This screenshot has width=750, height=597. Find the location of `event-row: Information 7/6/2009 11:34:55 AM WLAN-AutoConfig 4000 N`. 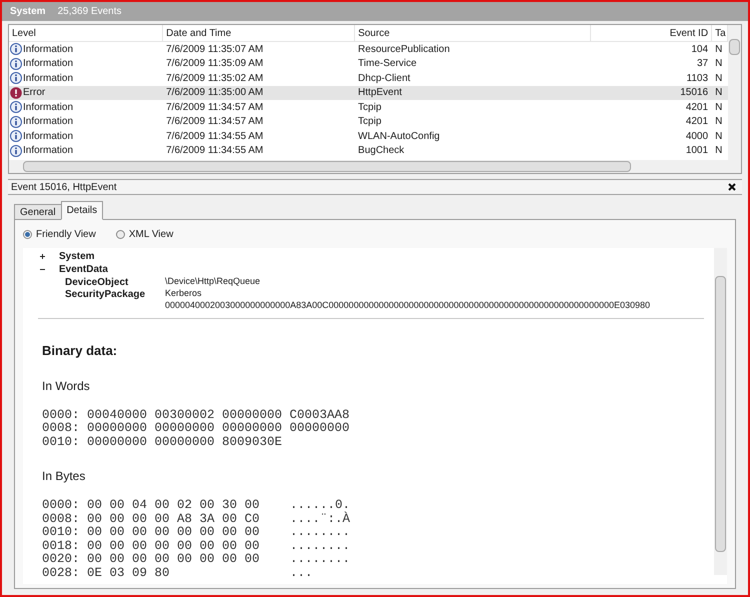

event-row: Information 7/6/2009 11:34:55 AM WLAN-AutoConfig 4000 N is located at coordinates (368, 136).